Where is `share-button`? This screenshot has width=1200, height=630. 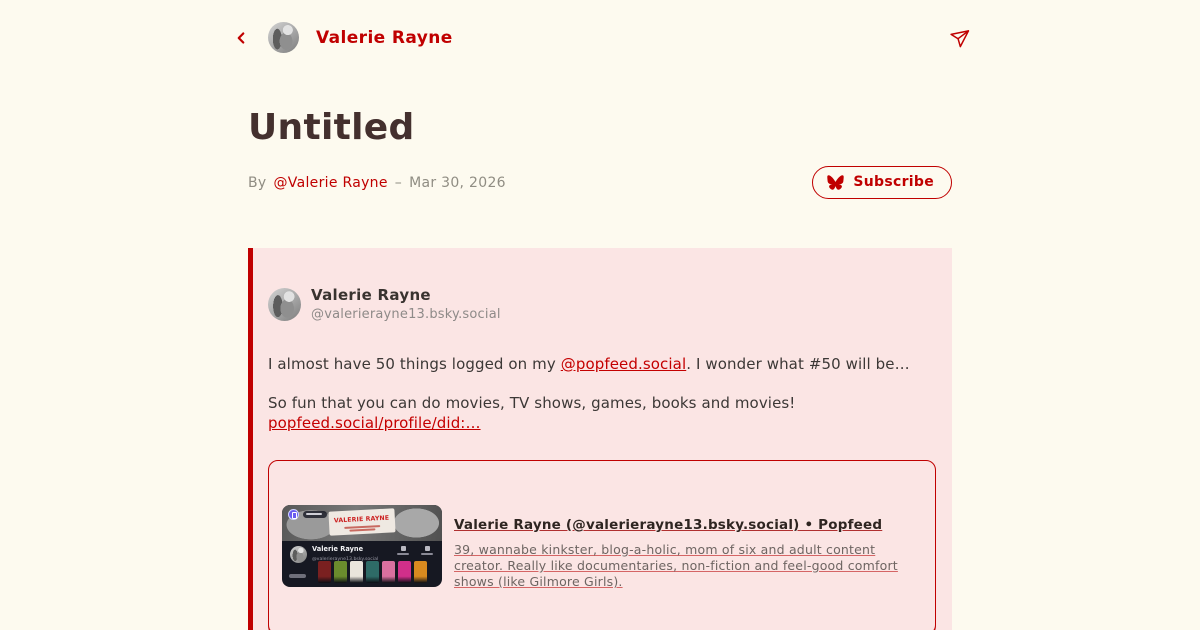 share-button is located at coordinates (959, 38).